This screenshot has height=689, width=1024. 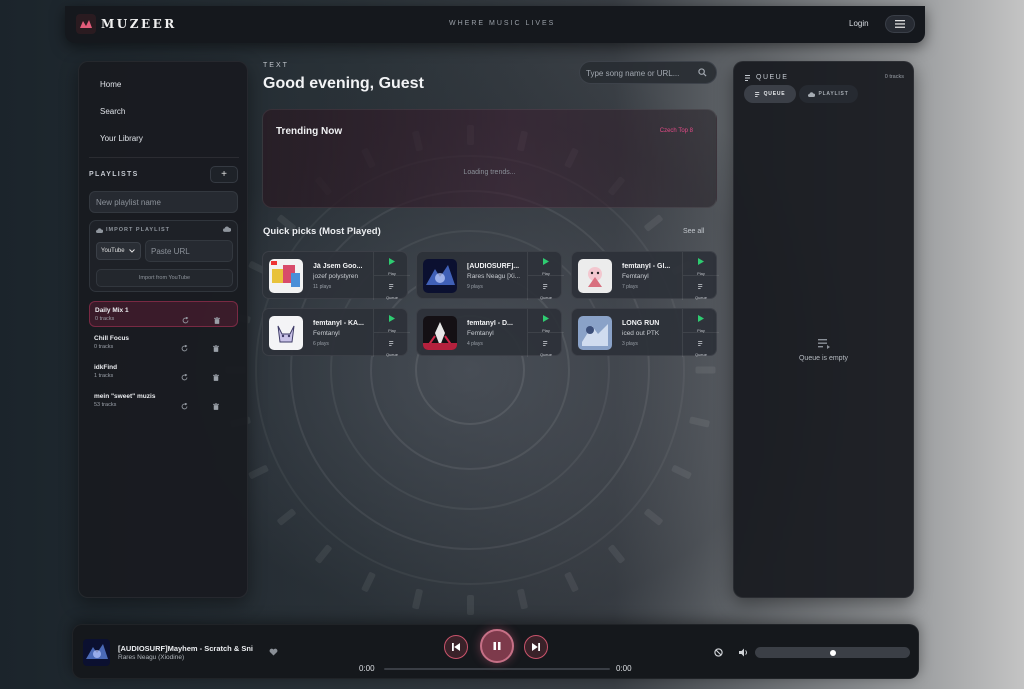 What do you see at coordinates (536, 647) in the screenshot?
I see `next-button` at bounding box center [536, 647].